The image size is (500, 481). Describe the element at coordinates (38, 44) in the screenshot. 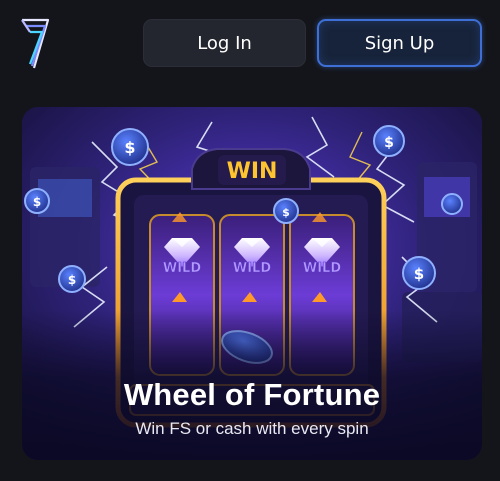

I see `seven-logo-icon` at that location.